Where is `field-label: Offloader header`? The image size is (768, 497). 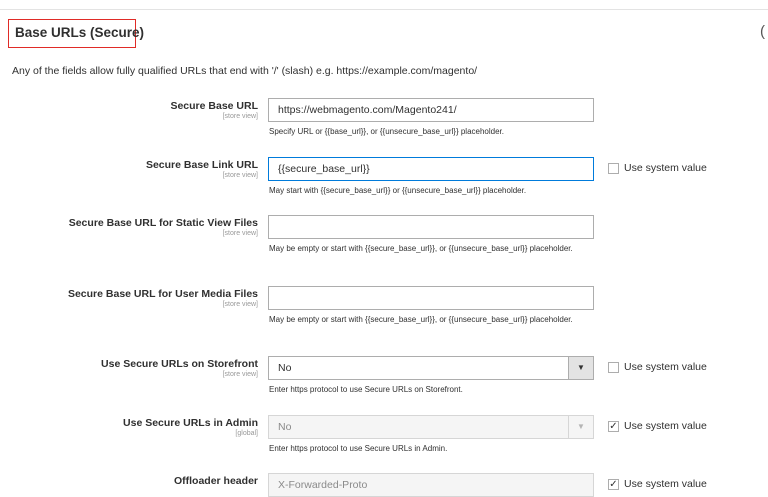 field-label: Offloader header is located at coordinates (215, 481).